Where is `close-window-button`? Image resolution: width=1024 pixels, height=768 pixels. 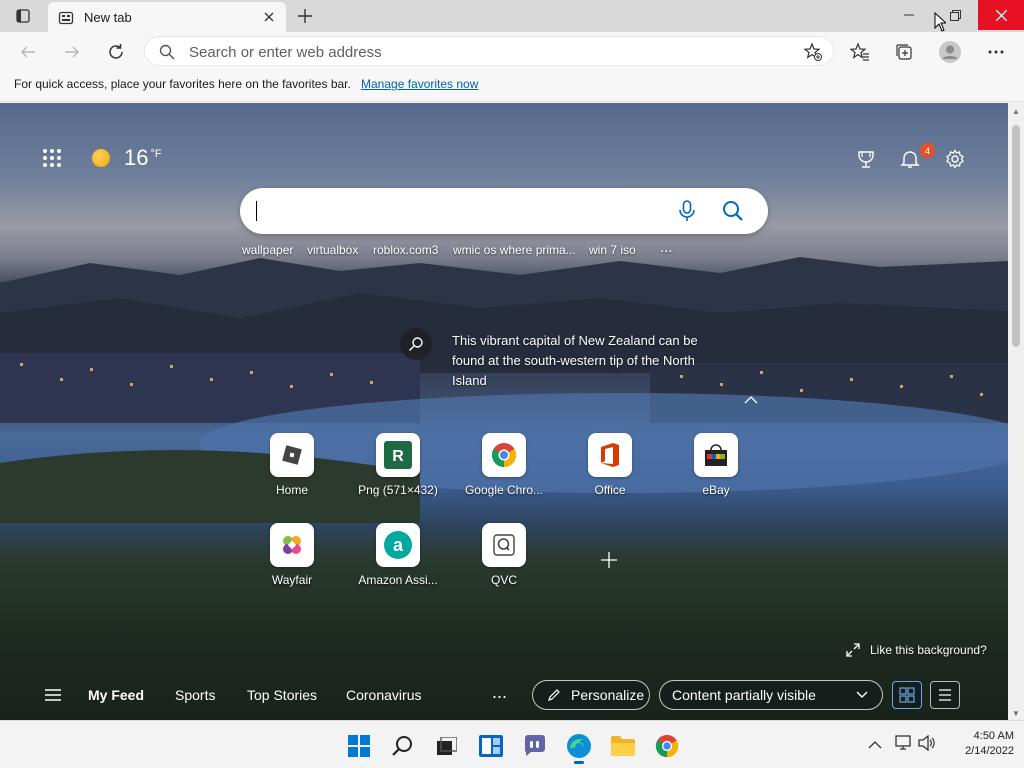 close-window-button is located at coordinates (1001, 15).